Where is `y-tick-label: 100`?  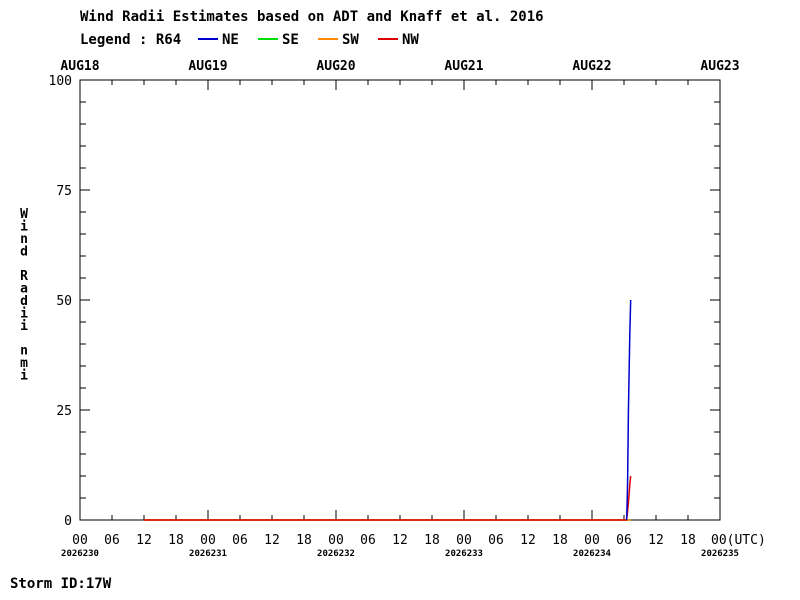 y-tick-label: 100 is located at coordinates (60, 81).